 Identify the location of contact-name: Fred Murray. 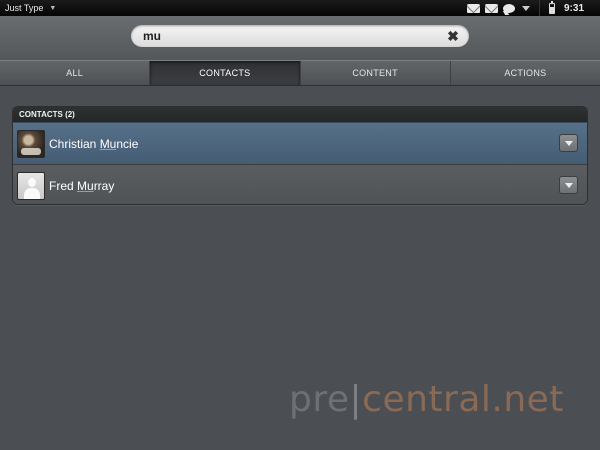
(81, 186).